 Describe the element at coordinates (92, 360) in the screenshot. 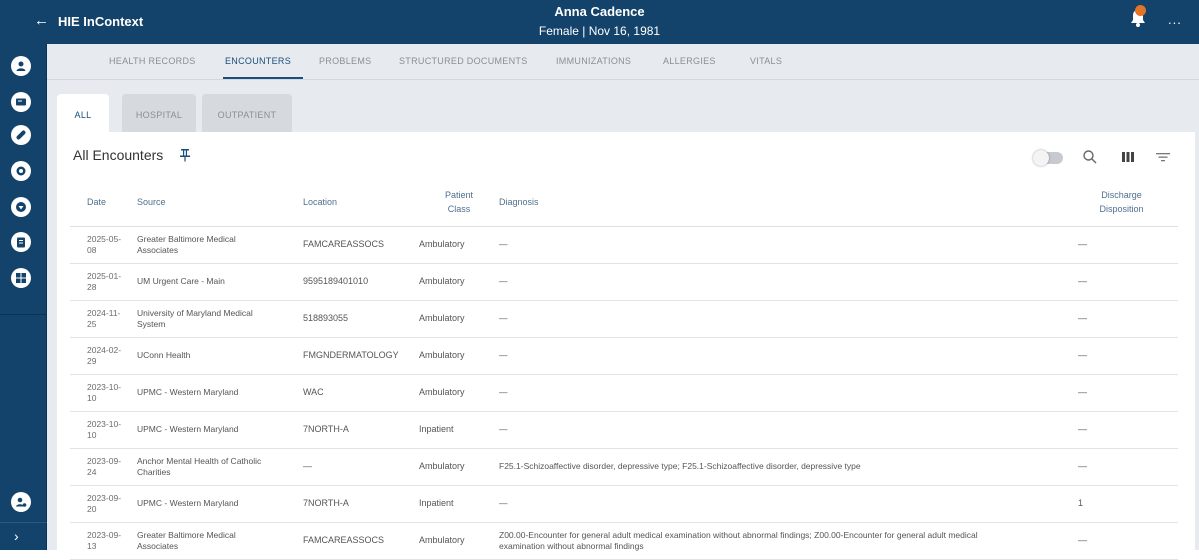

I see `date-part: 29` at that location.